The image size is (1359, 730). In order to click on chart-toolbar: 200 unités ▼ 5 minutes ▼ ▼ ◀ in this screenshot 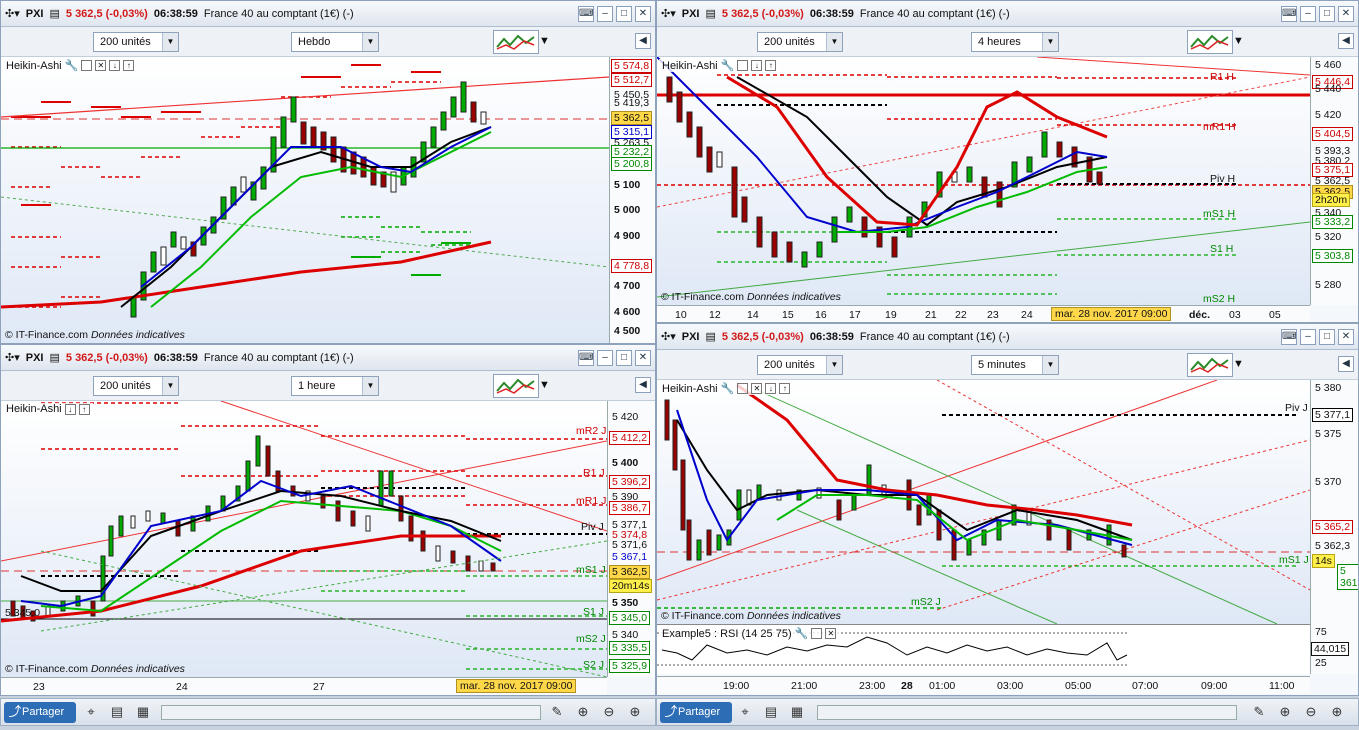, I will do `click(1007, 365)`.